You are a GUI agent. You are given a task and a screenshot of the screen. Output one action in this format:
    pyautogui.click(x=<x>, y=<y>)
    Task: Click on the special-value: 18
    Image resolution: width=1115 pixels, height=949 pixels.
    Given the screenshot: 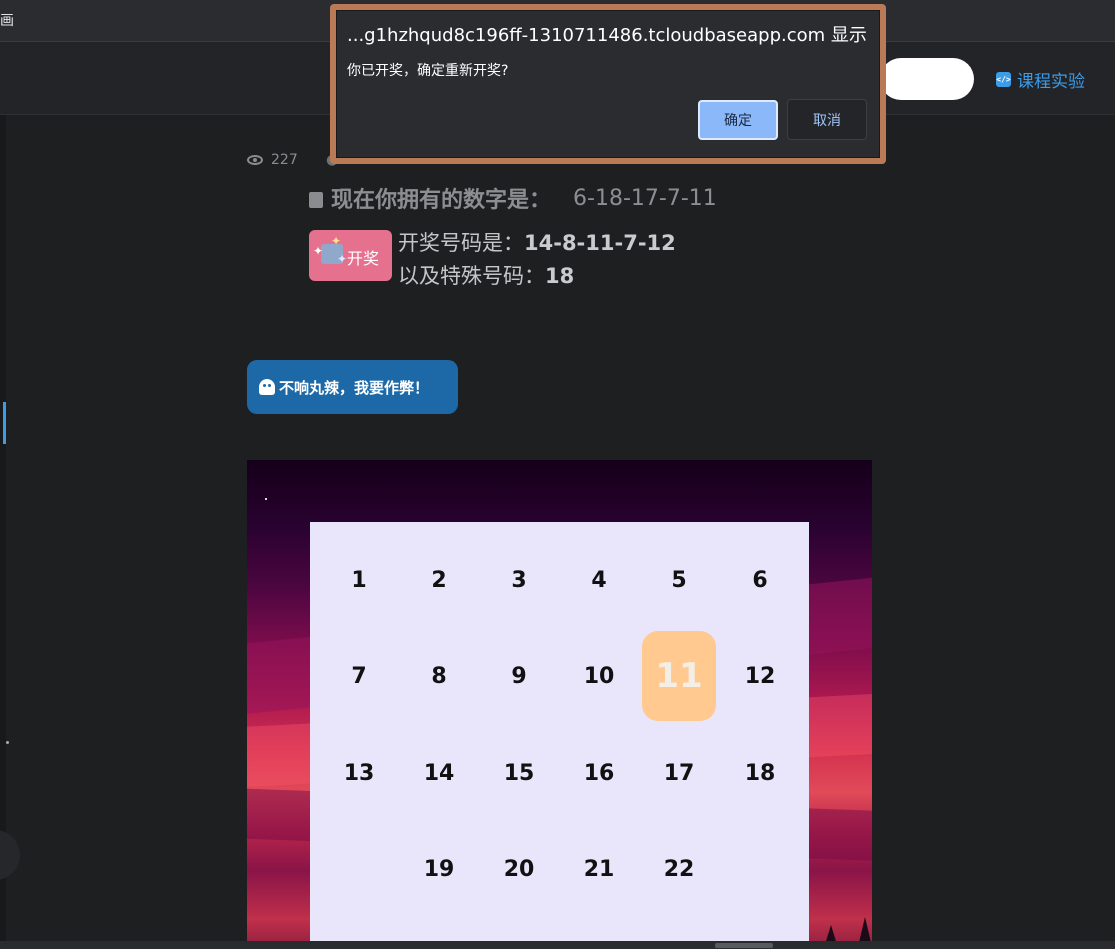 What is the action you would take?
    pyautogui.click(x=560, y=276)
    